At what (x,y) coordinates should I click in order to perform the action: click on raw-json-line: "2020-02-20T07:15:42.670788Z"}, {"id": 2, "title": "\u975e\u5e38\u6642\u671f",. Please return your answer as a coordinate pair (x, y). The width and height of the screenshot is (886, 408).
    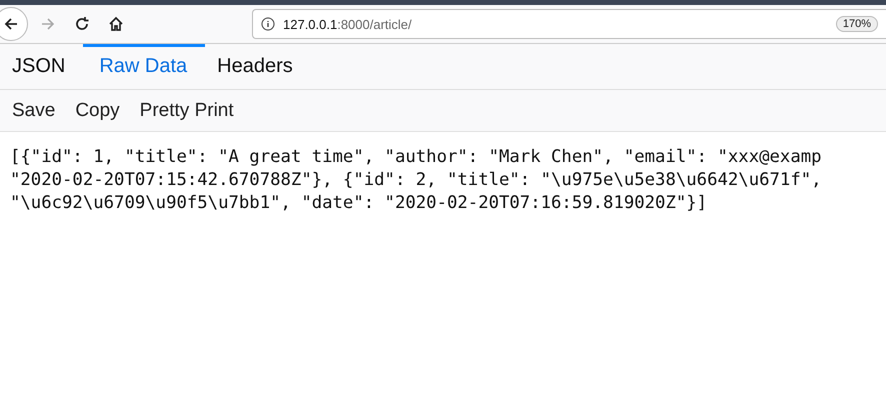
    Looking at the image, I should click on (416, 180).